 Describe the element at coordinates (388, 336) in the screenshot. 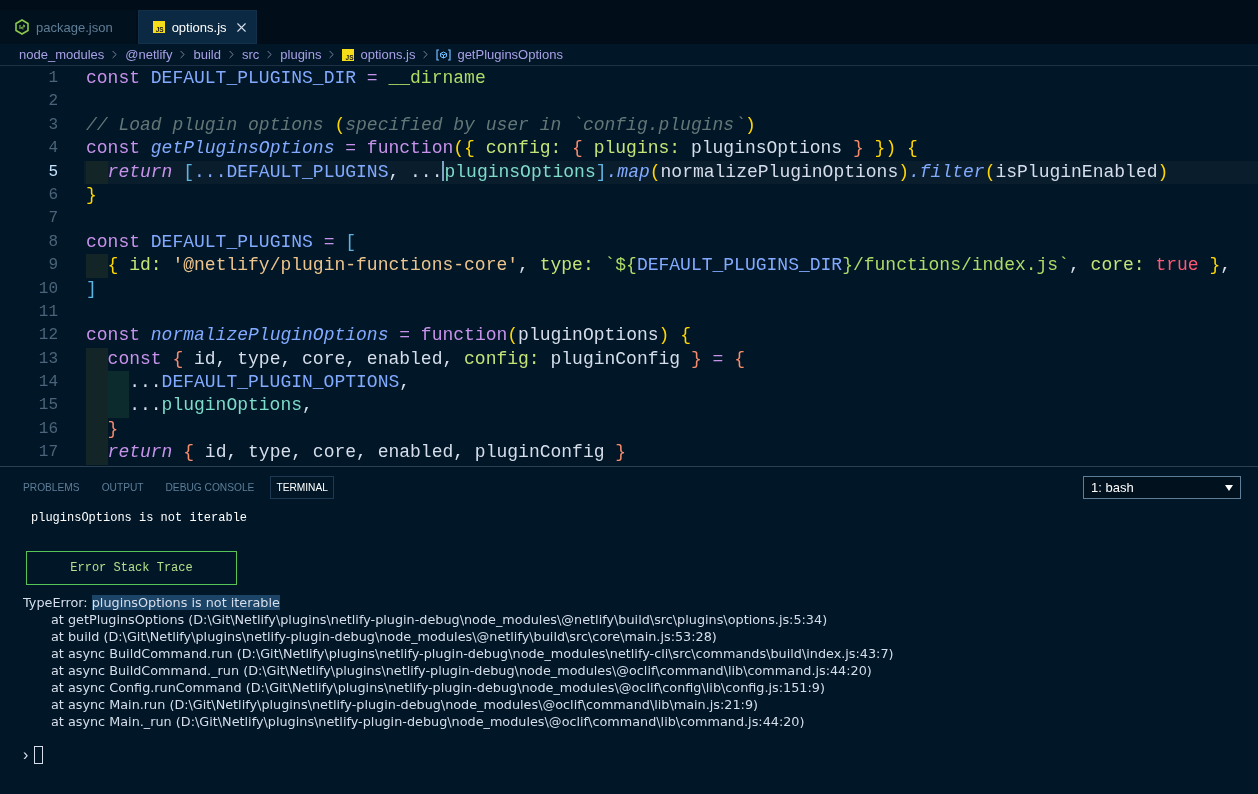

I see `code-line: const normalizePluginOptions = function(pluginOptions) {` at that location.